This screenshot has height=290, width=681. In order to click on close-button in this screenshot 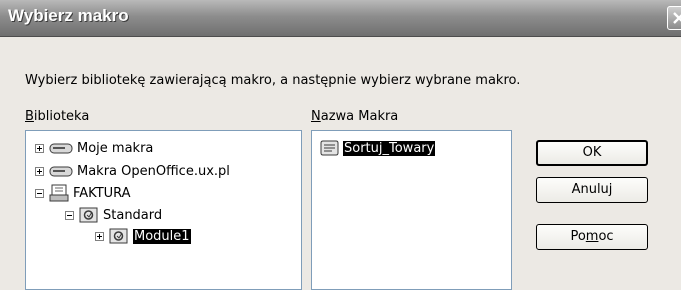, I will do `click(674, 18)`.